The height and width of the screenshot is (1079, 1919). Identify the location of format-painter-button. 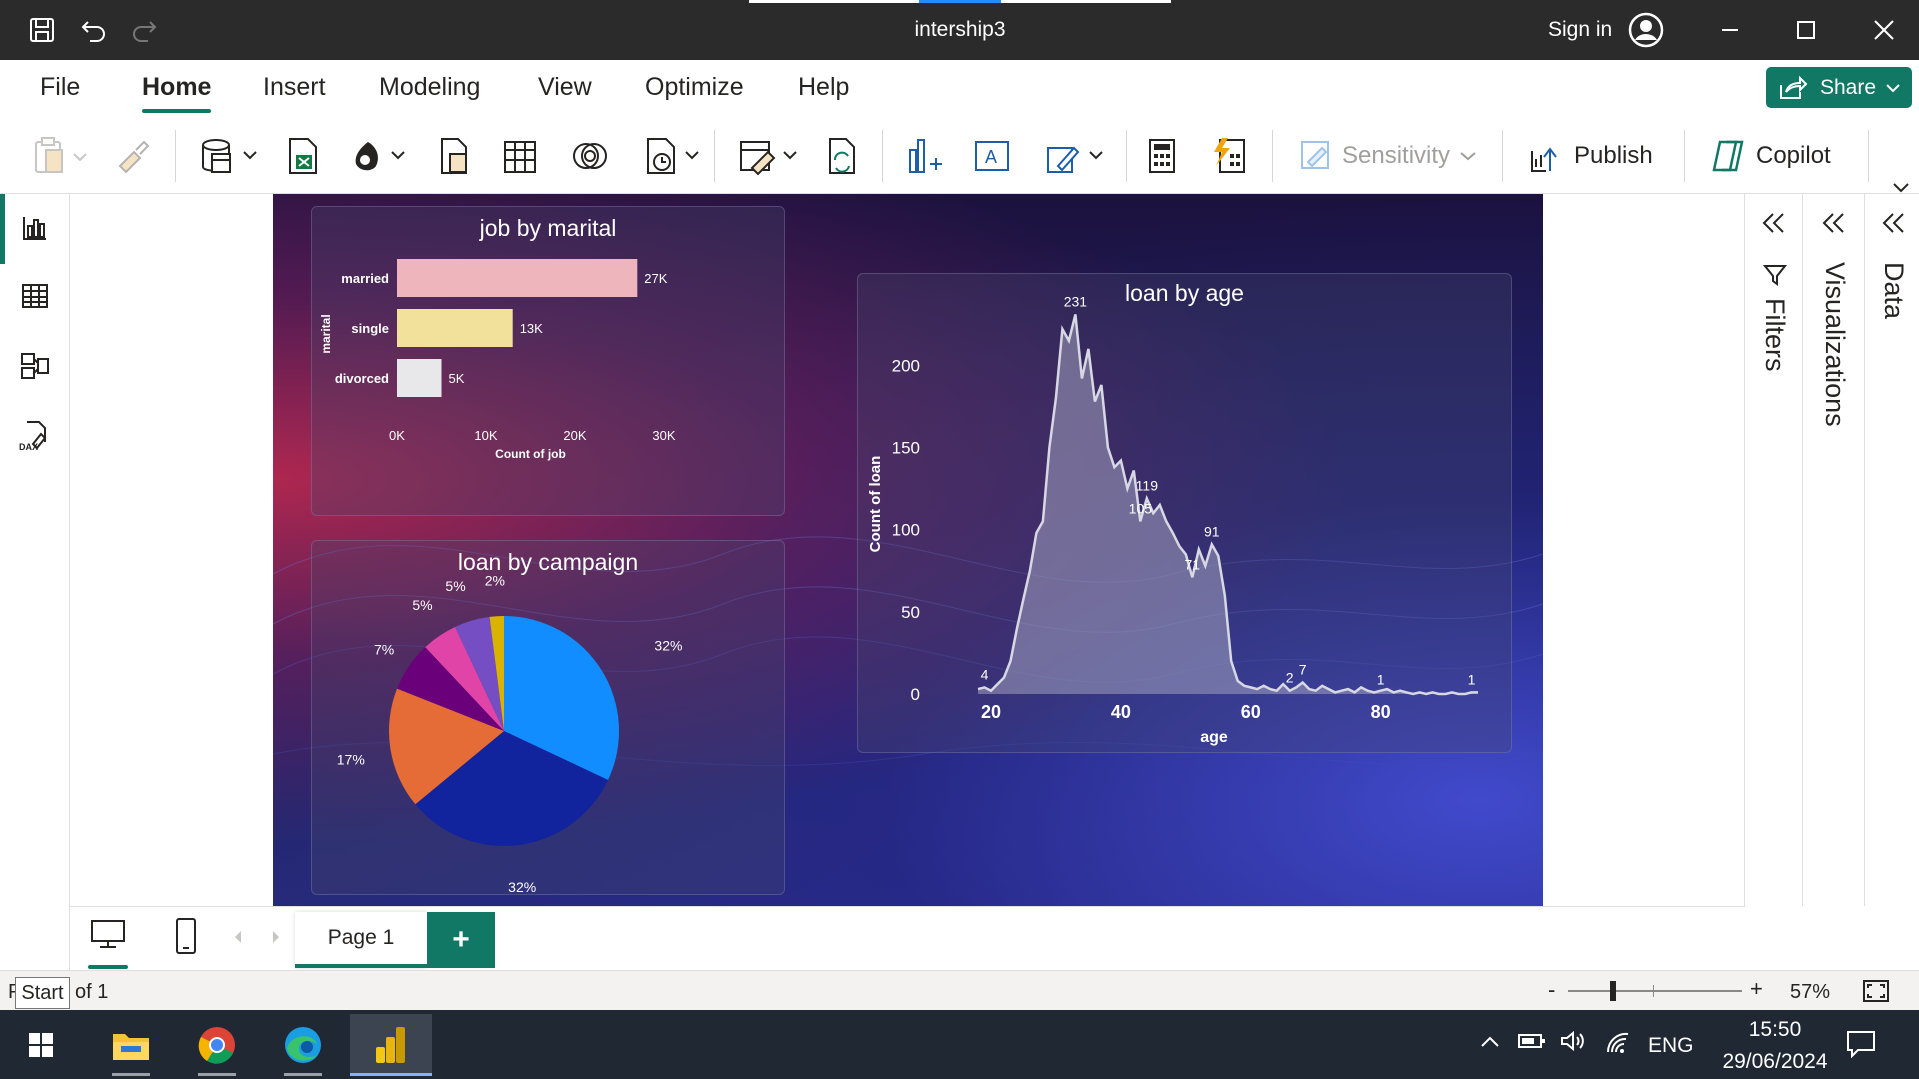
(132, 156).